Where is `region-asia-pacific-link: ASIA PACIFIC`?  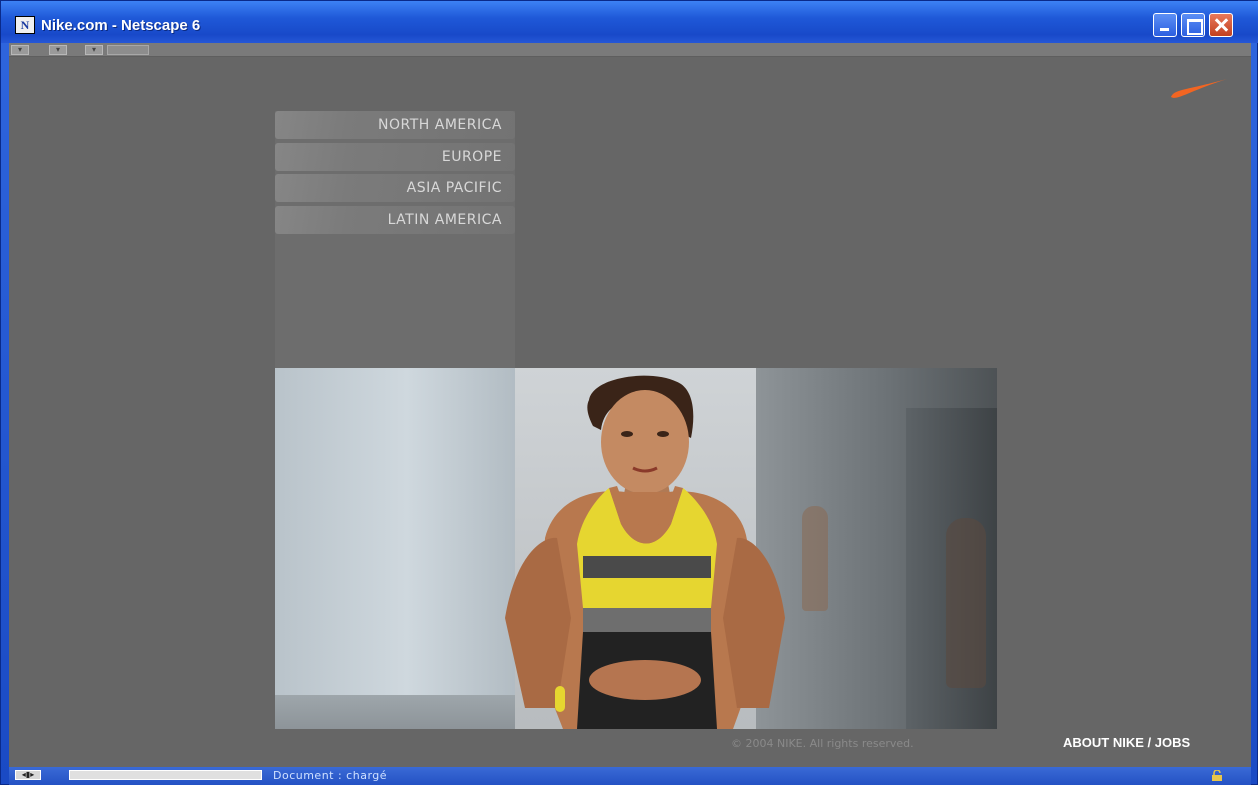
region-asia-pacific-link: ASIA PACIFIC is located at coordinates (395, 188).